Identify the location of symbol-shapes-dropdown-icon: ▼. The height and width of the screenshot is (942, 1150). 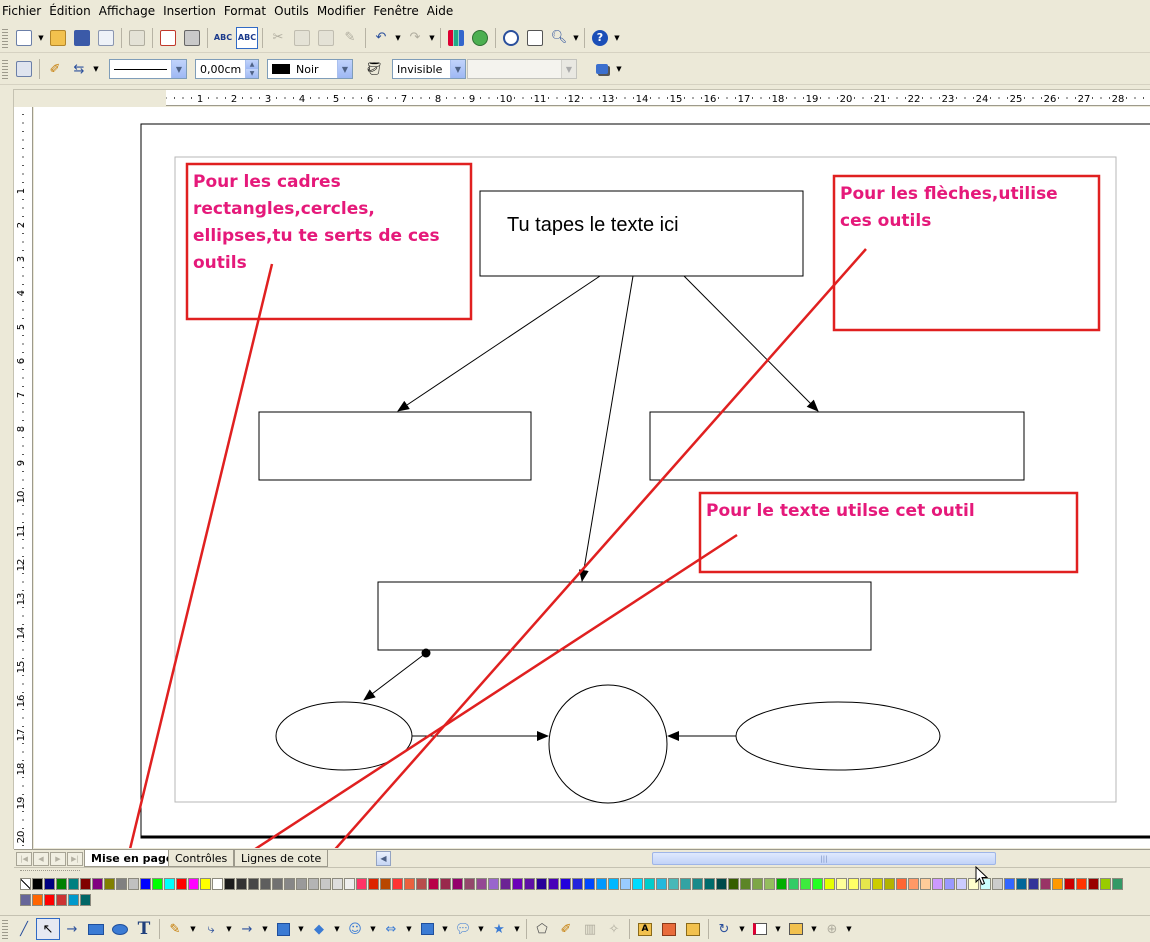
(373, 929).